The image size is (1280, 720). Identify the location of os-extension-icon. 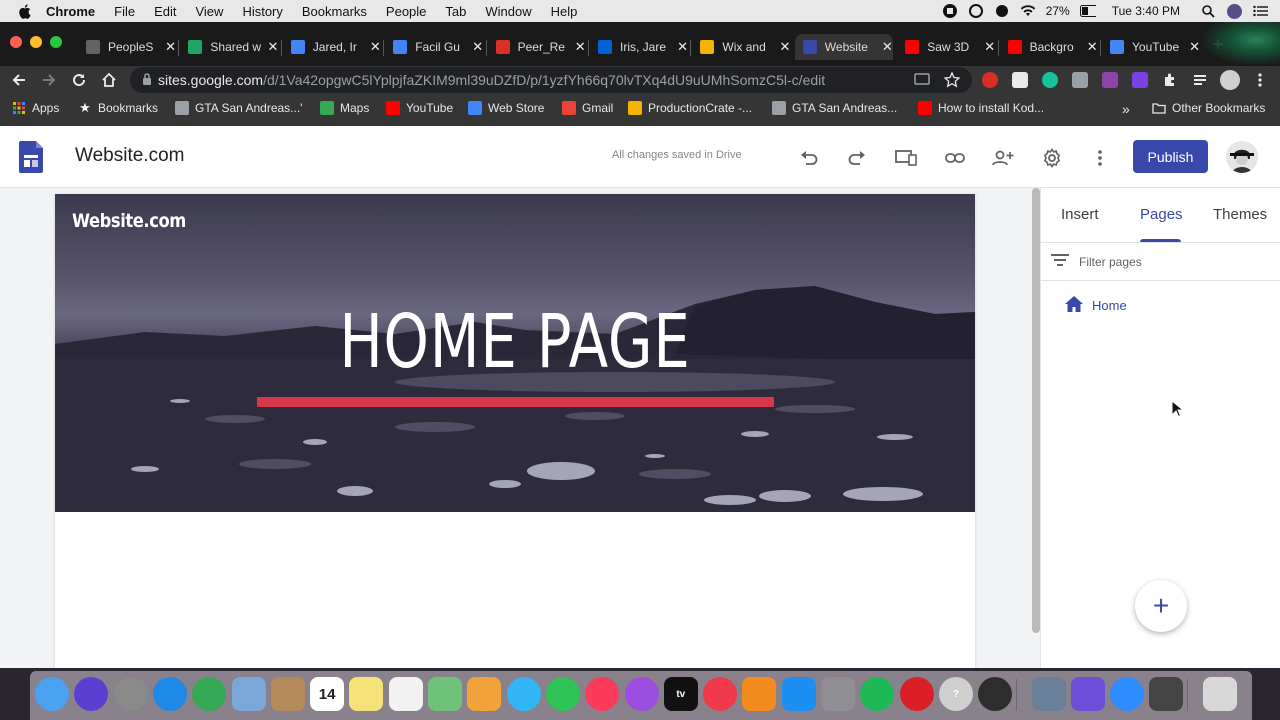
(1140, 80).